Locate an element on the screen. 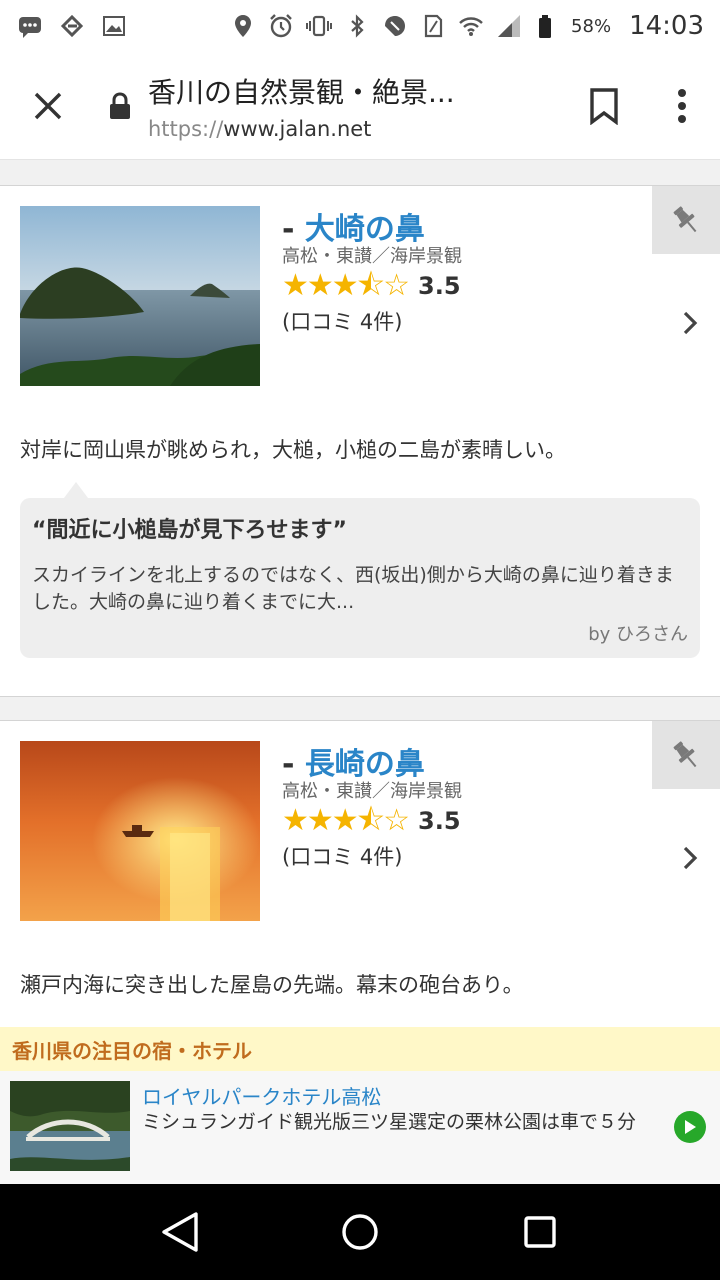  overflow-menu-button is located at coordinates (682, 106).